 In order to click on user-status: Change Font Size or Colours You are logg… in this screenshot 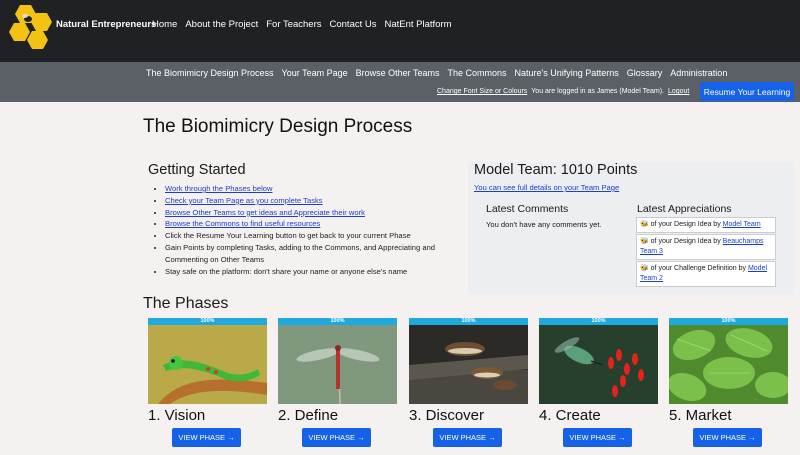, I will do `click(563, 91)`.